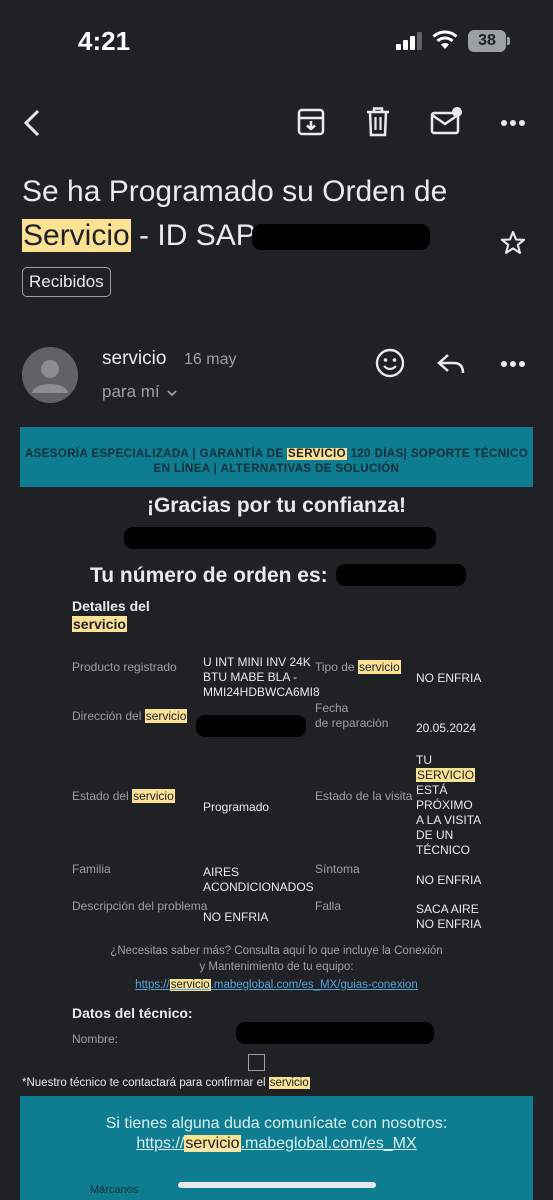 The image size is (553, 1200). Describe the element at coordinates (335, 1033) in the screenshot. I see `redacted-technician-name` at that location.